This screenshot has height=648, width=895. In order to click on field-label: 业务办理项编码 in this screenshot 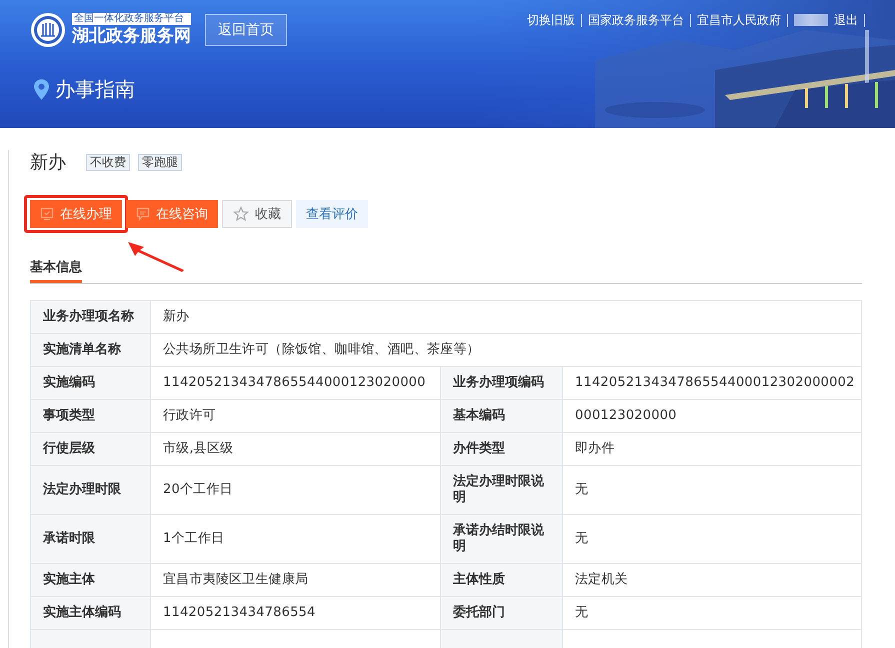, I will do `click(501, 383)`.